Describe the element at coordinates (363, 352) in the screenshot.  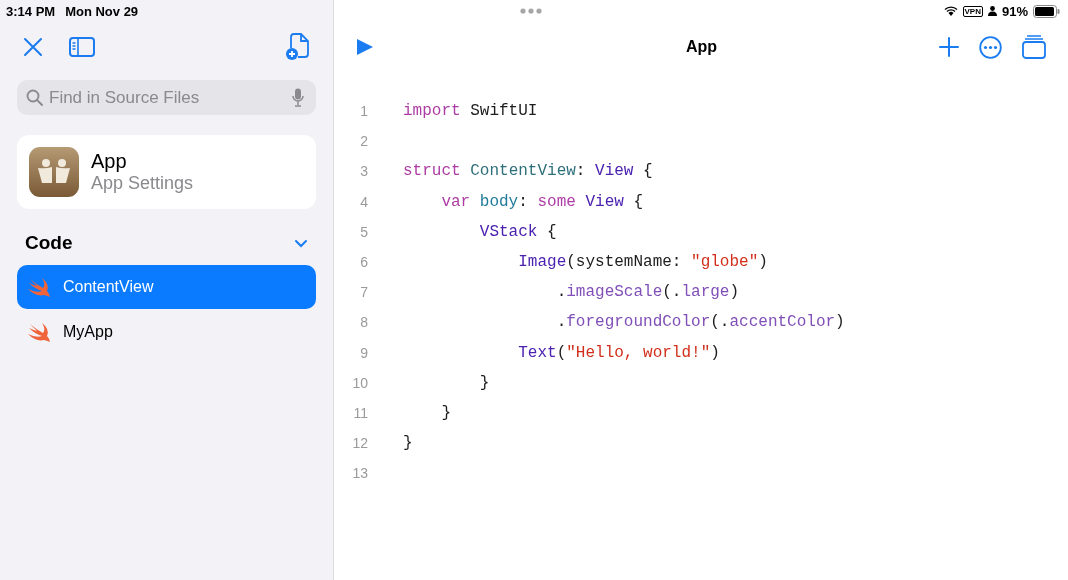
I see `line-number: 9` at that location.